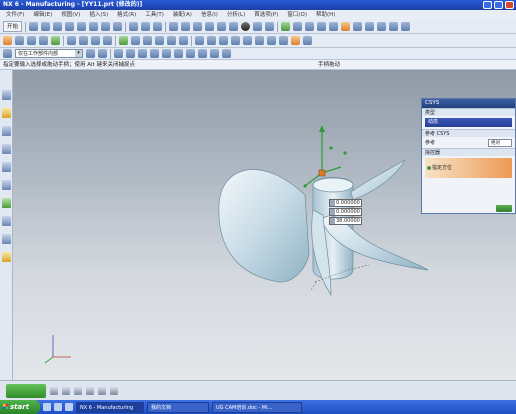 This screenshot has height=414, width=516. I want to click on show-hide-icon, so click(286, 26).